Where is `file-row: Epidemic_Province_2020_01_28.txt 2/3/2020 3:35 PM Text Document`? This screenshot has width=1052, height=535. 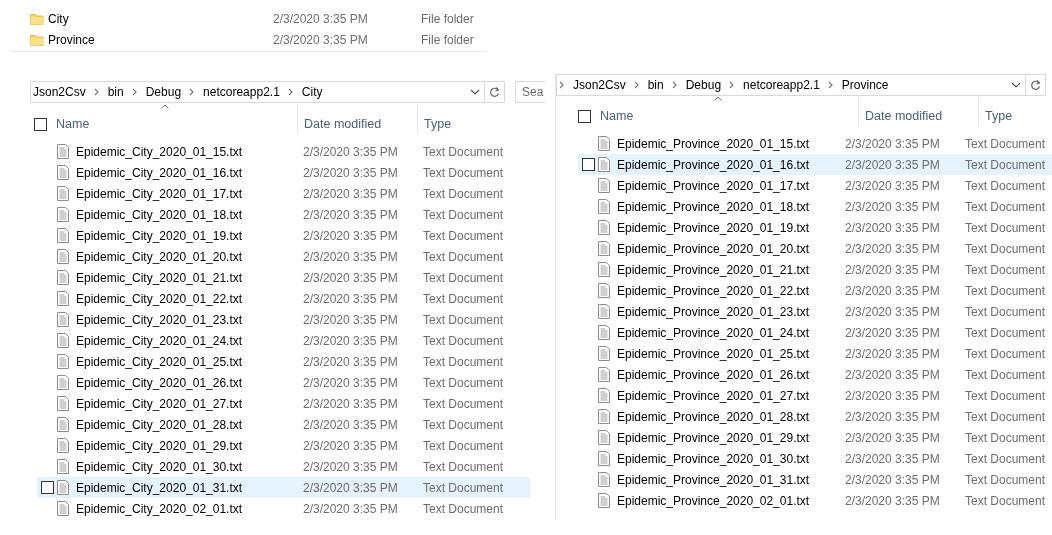
file-row: Epidemic_Province_2020_01_28.txt 2/3/2020 3:35 PM Text Document is located at coordinates (815, 416).